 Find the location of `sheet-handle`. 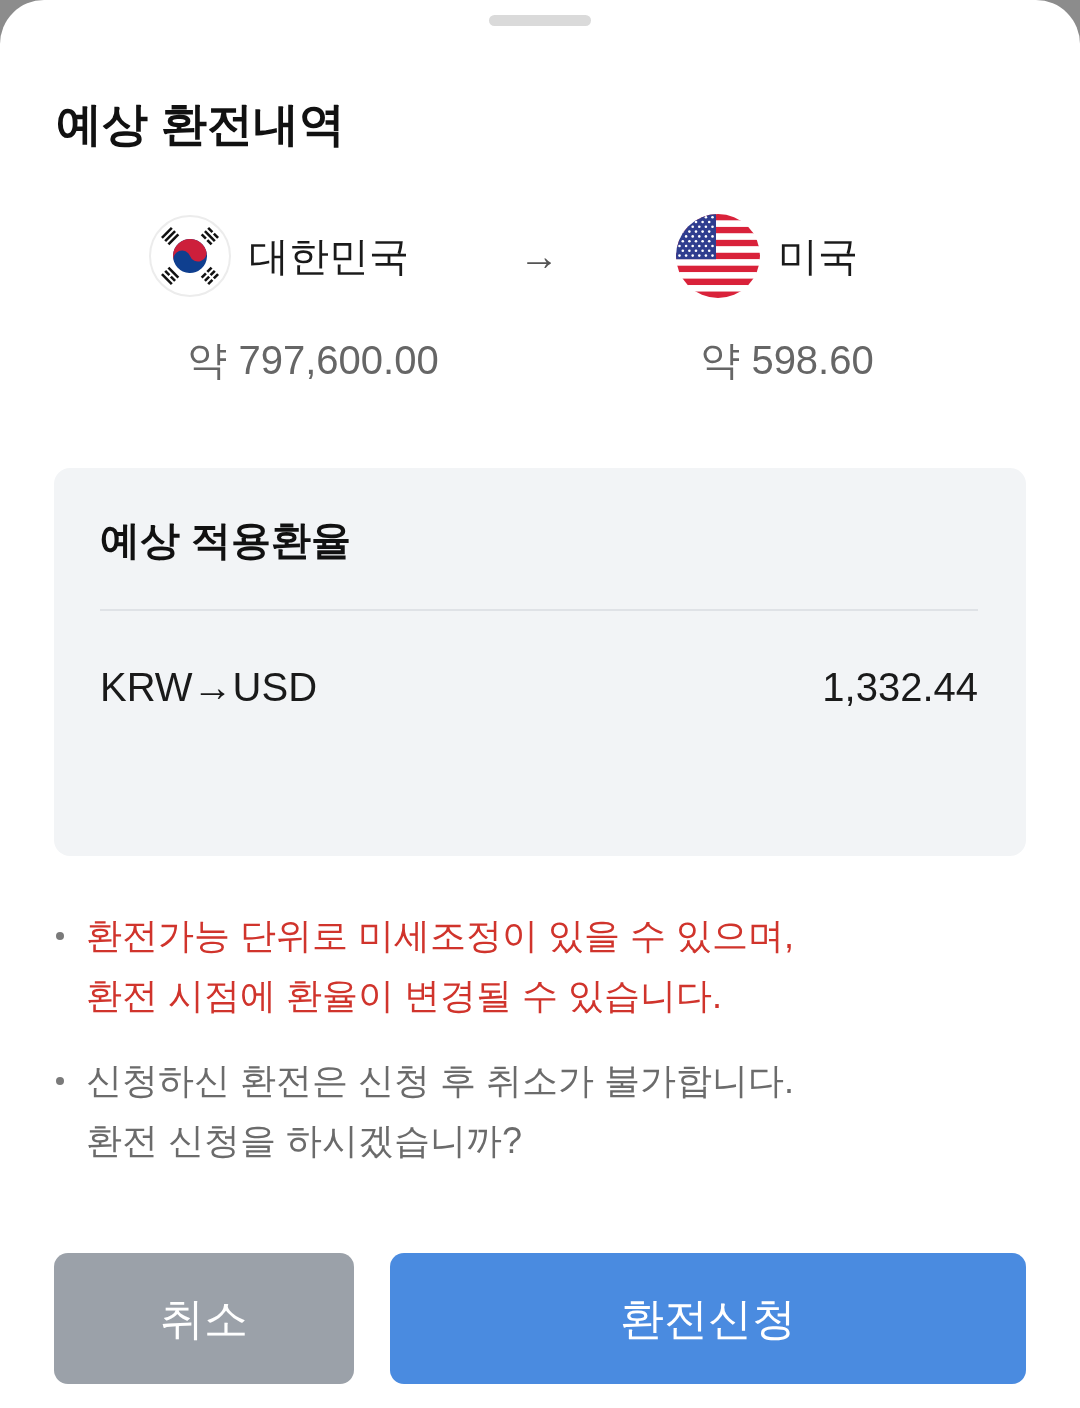

sheet-handle is located at coordinates (540, 20).